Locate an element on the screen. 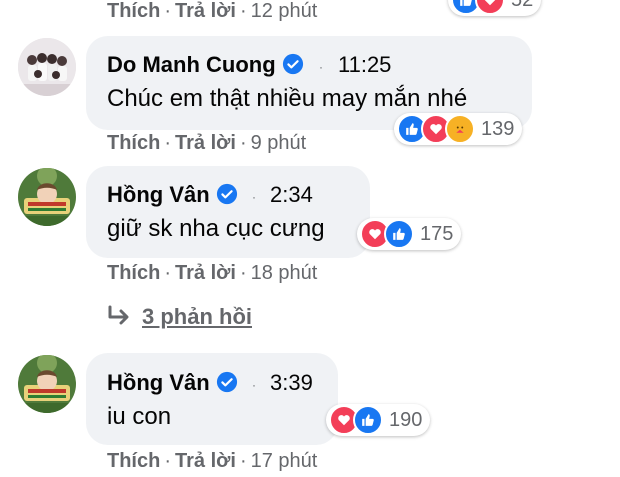 Image resolution: width=620 pixels, height=477 pixels. comment-actions: Thích · Trả lời · 17 phút is located at coordinates (212, 461).